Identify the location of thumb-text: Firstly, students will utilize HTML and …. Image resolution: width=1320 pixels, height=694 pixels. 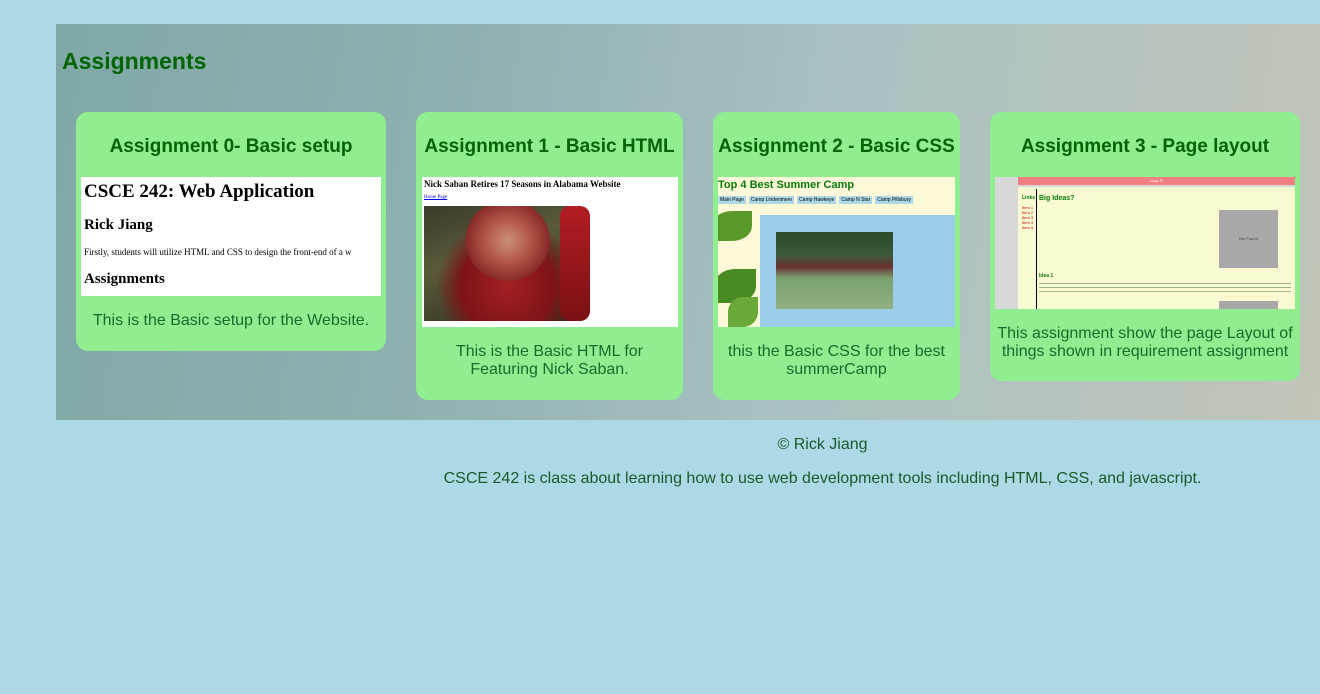
(218, 252).